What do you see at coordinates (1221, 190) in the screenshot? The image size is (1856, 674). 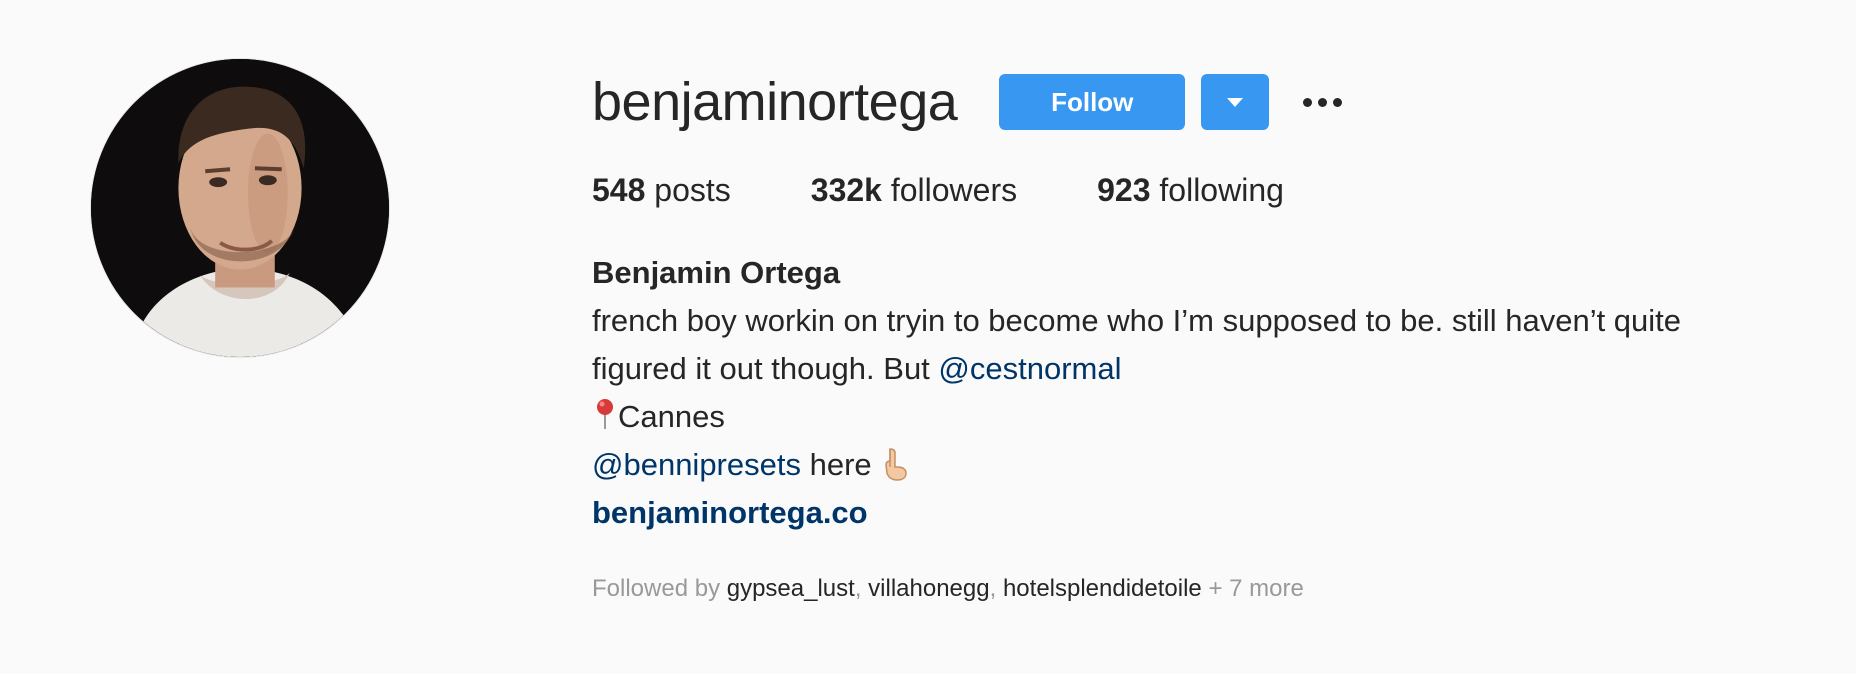 I see `following-label: following` at bounding box center [1221, 190].